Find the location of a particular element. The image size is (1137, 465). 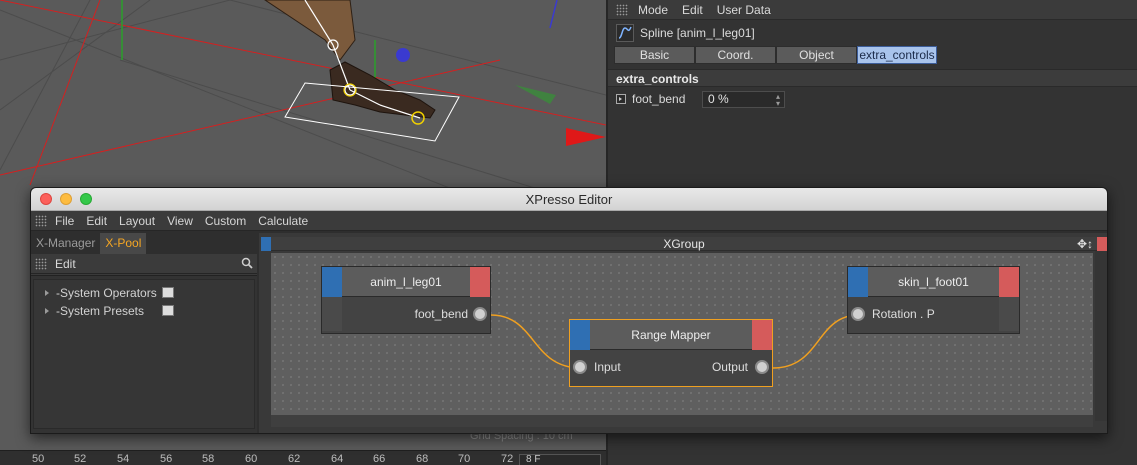

pool-menu-edit: Edit is located at coordinates (65, 264).